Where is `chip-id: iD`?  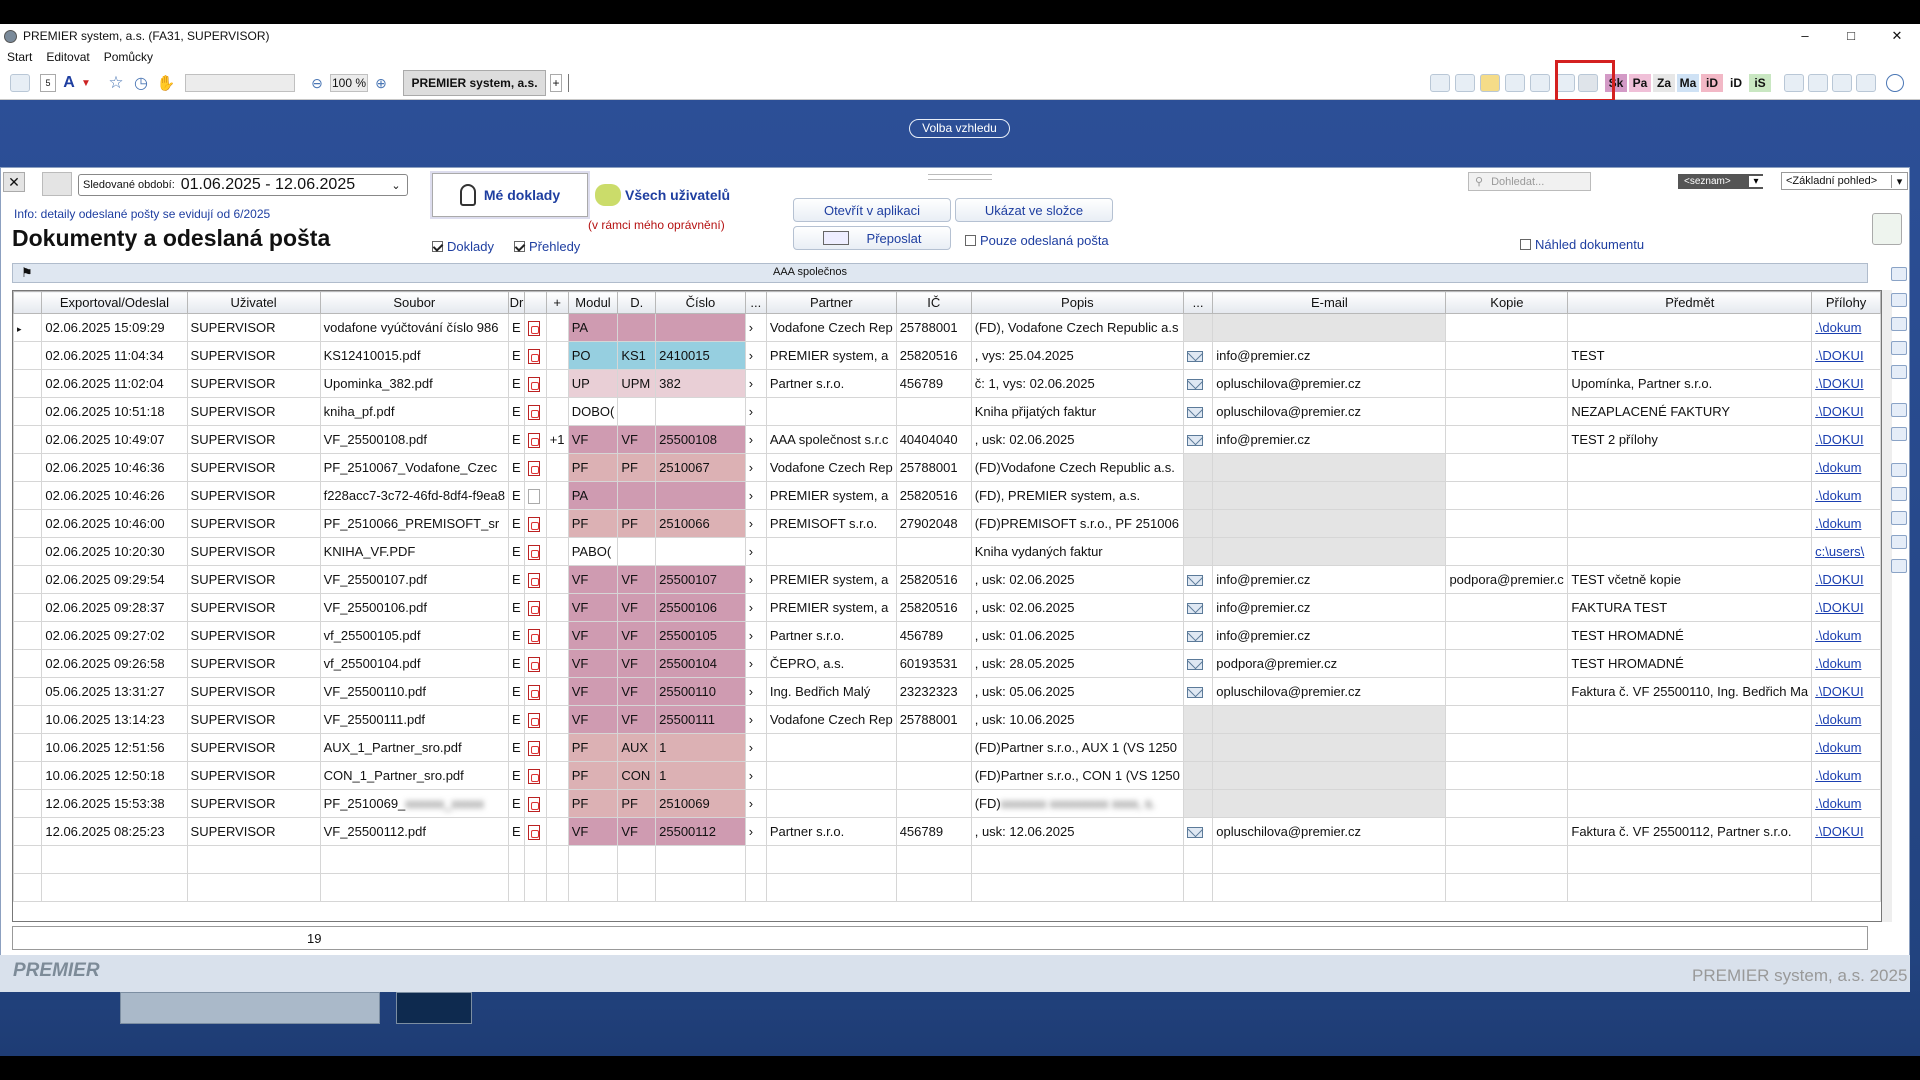
chip-id: iD is located at coordinates (1712, 83).